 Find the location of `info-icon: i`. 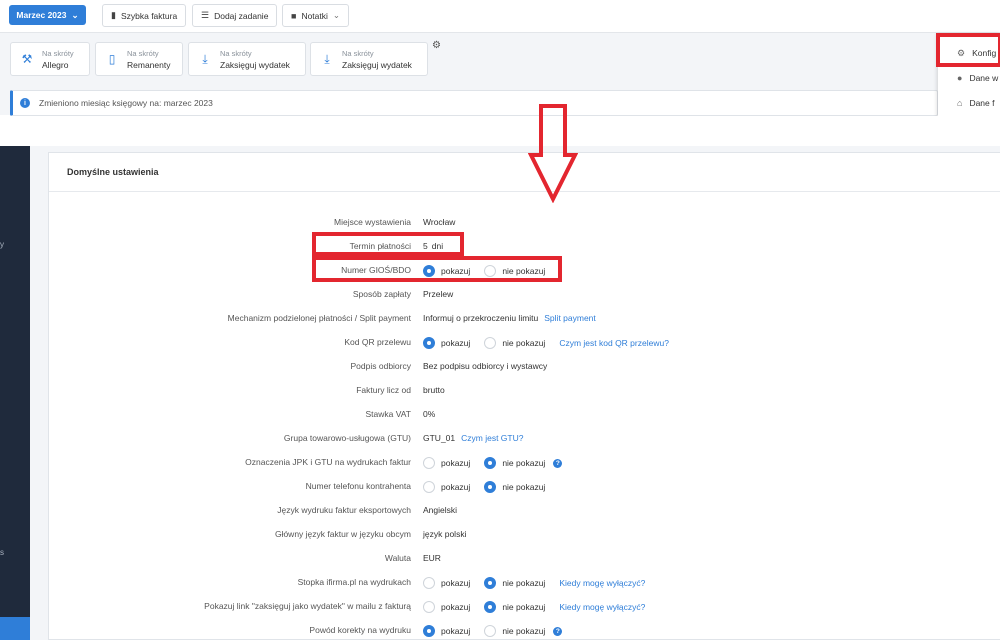

info-icon: i is located at coordinates (25, 103).